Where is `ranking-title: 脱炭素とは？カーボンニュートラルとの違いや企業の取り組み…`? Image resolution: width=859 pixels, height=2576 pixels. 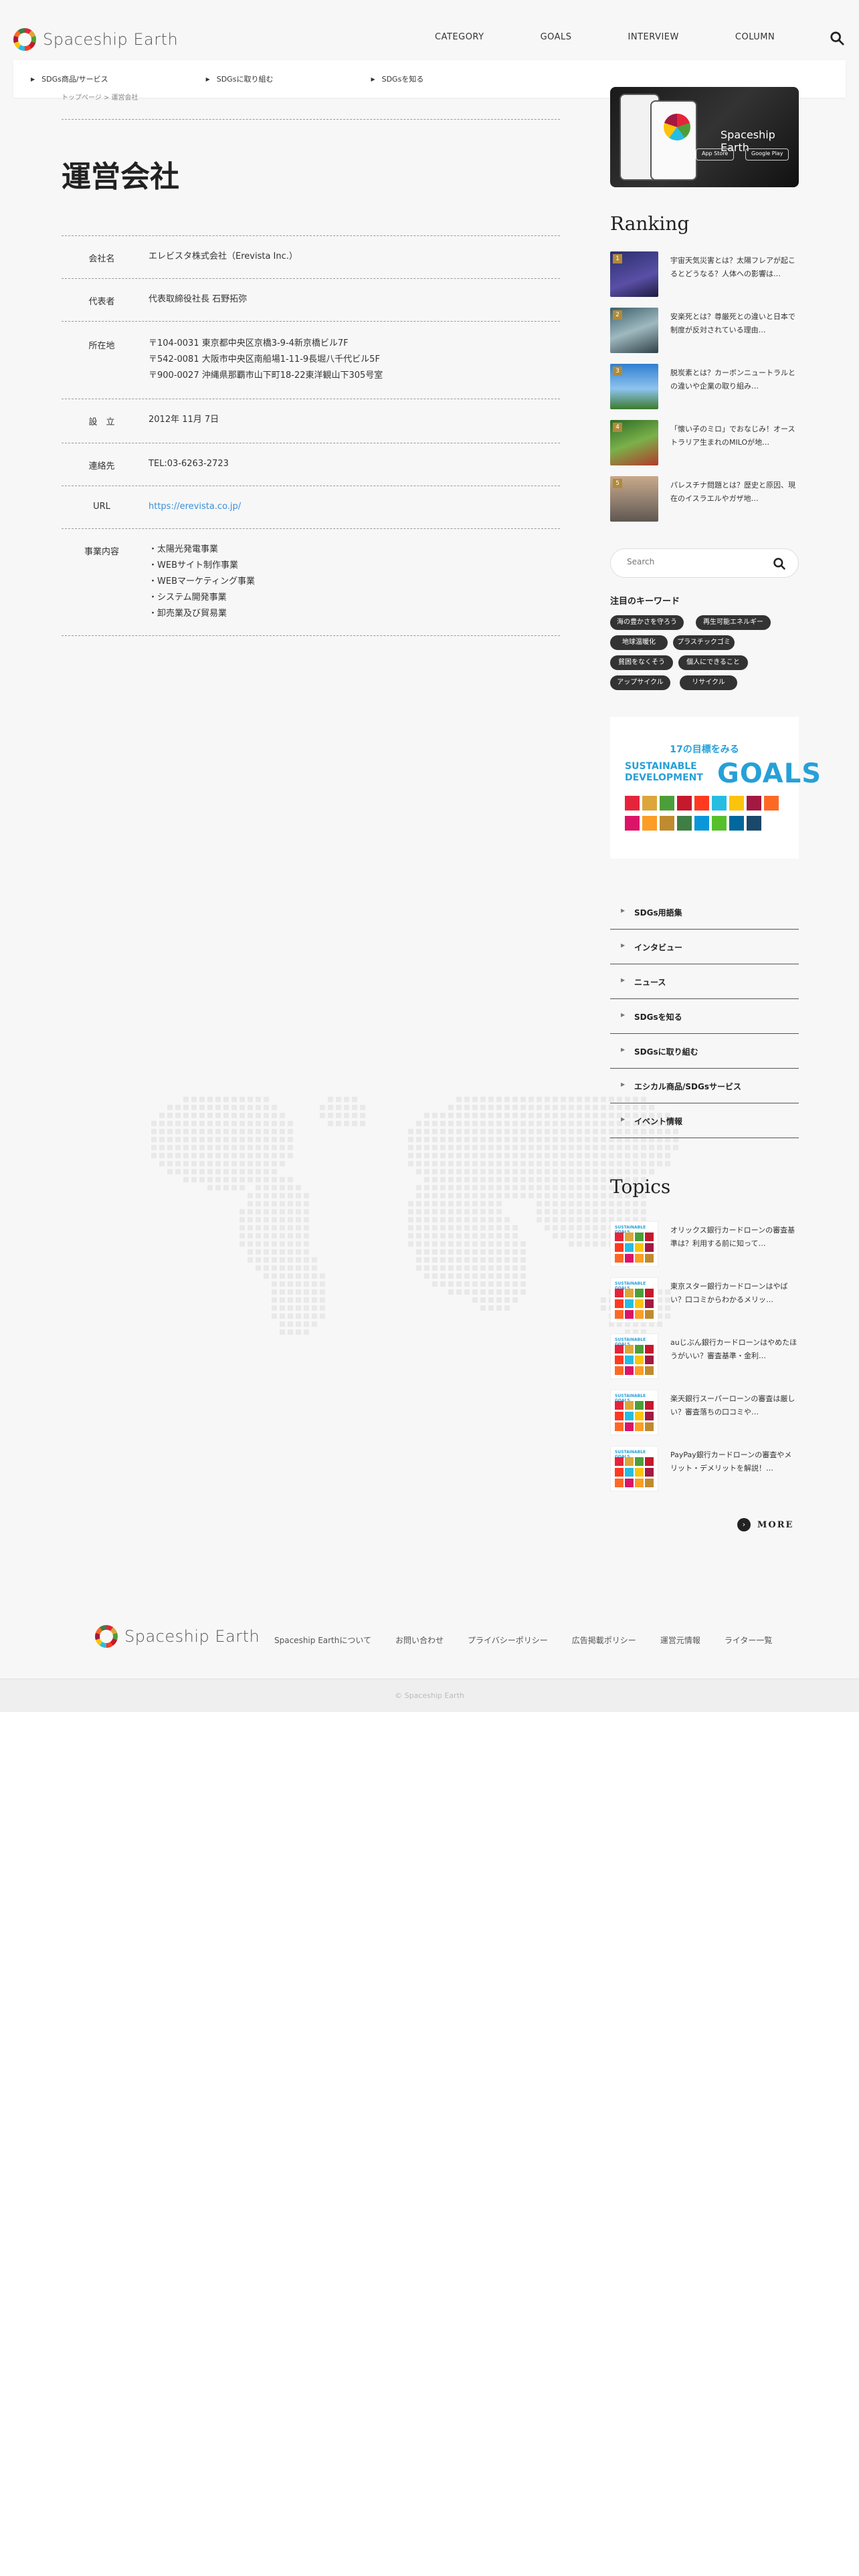
ranking-title: 脱炭素とは？カーボンニュートラルとの違いや企業の取り組み… is located at coordinates (732, 379).